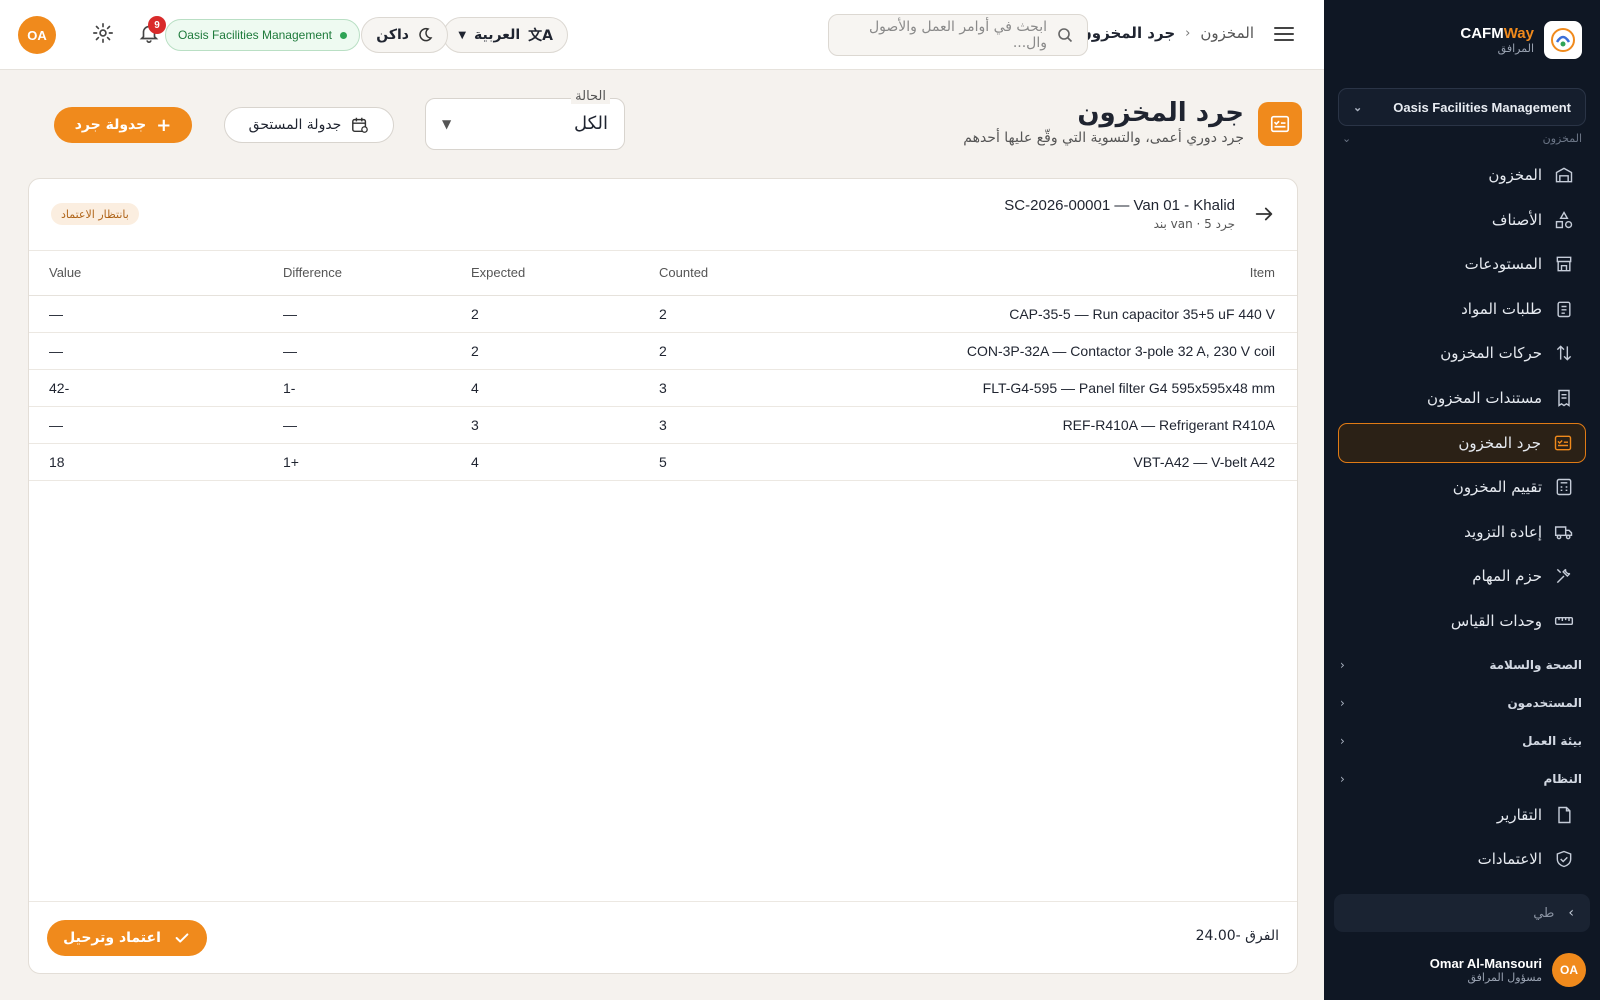  I want to click on receipt-icon, so click(1564, 398).